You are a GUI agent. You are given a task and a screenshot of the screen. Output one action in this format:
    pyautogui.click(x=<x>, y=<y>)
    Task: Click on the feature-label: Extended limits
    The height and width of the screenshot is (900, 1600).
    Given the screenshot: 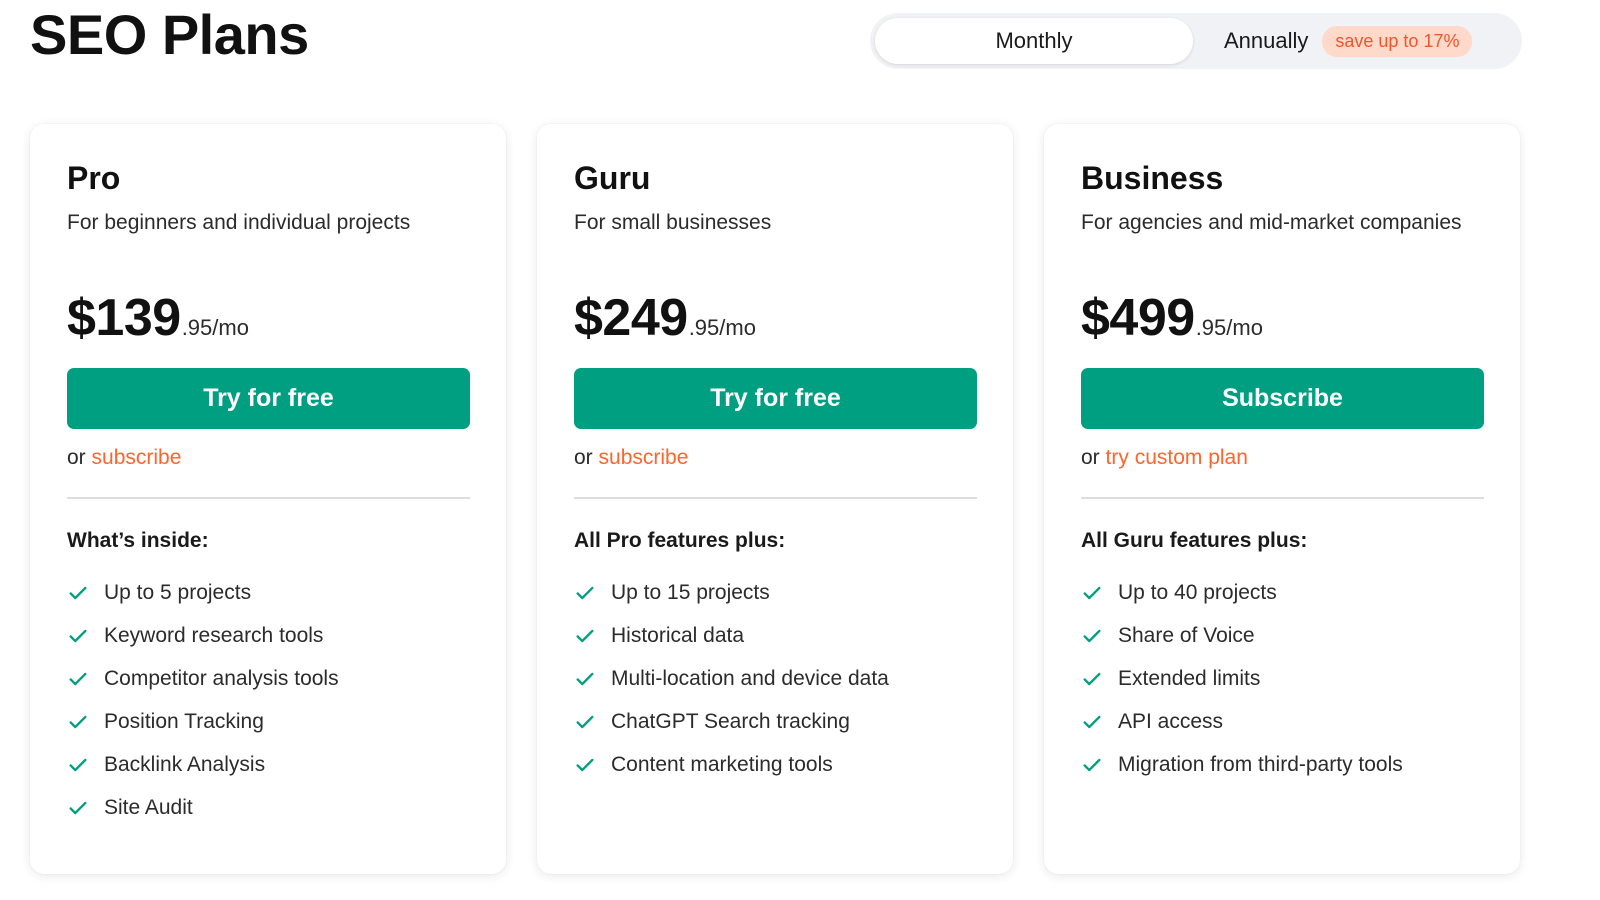 What is the action you would take?
    pyautogui.click(x=1189, y=678)
    